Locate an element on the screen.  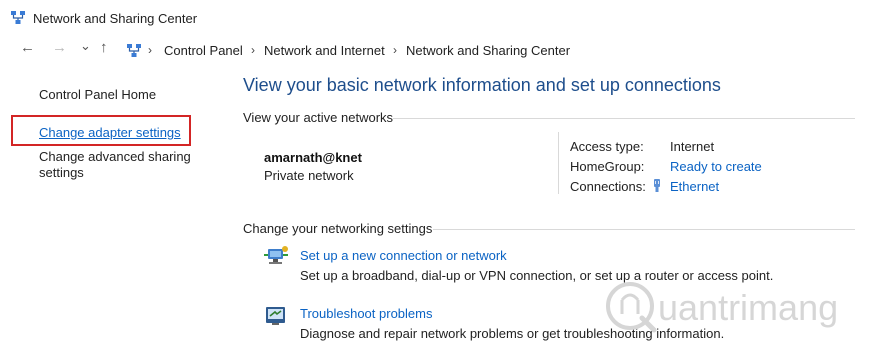
new-connection-icon is located at coordinates (276, 255).